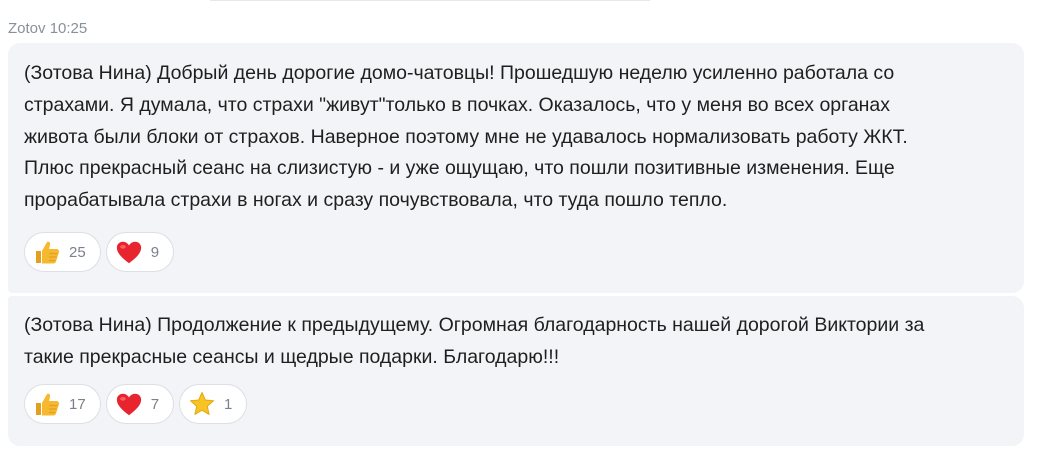 This screenshot has height=456, width=1038. Describe the element at coordinates (77, 404) in the screenshot. I see `reaction-count: 17` at that location.